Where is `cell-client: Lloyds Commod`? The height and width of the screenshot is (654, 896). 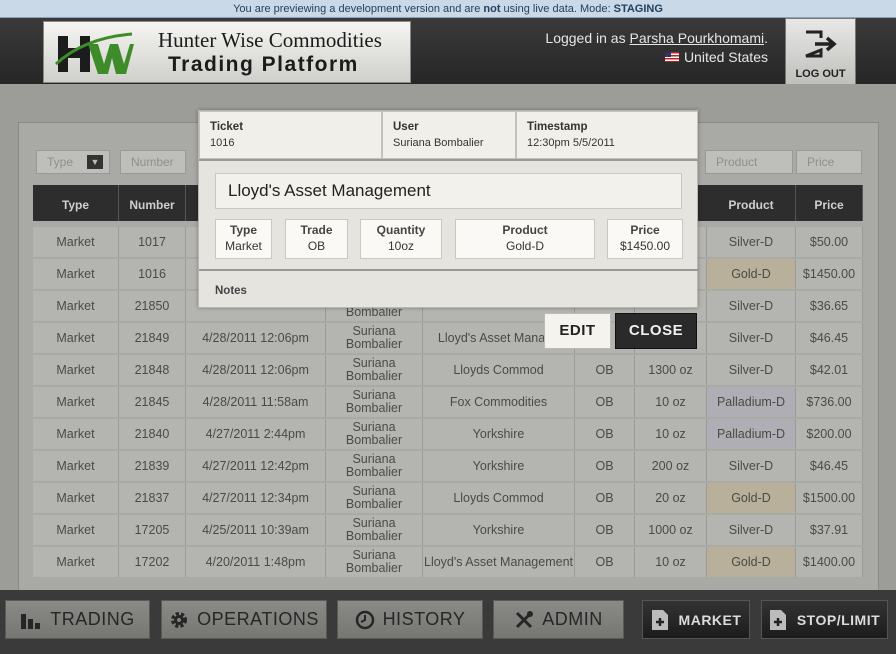
cell-client: Lloyds Commod is located at coordinates (499, 370).